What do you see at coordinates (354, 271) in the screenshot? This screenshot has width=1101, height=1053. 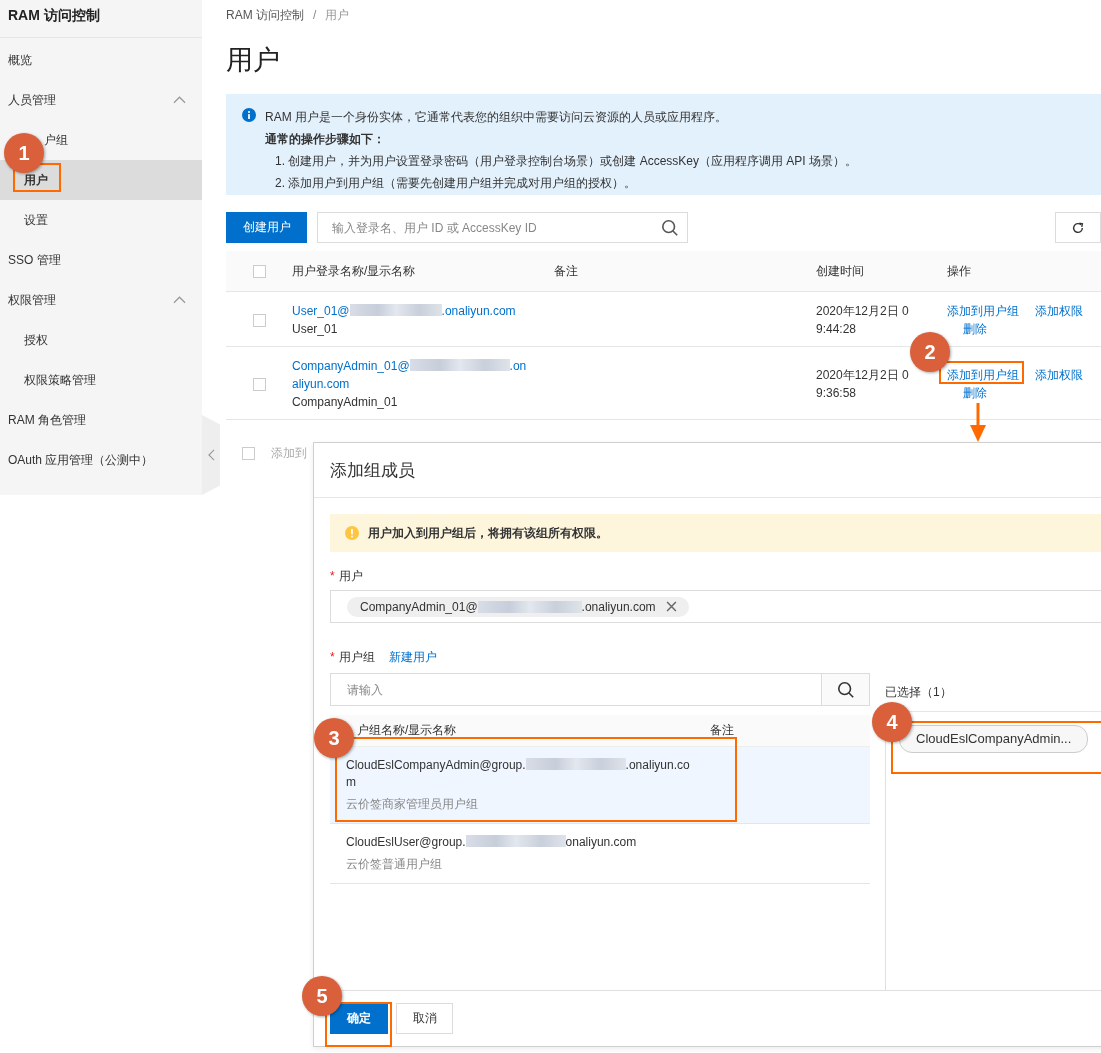 I see `column-header: 用户登录名称/显示名称` at bounding box center [354, 271].